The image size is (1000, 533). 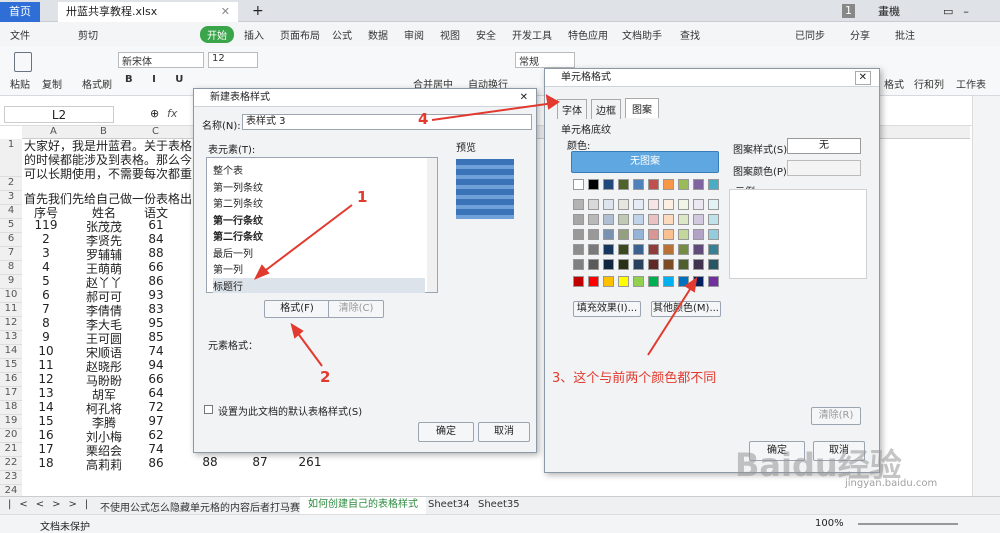 What do you see at coordinates (552, 102) in the screenshot?
I see `arrow-4-head` at bounding box center [552, 102].